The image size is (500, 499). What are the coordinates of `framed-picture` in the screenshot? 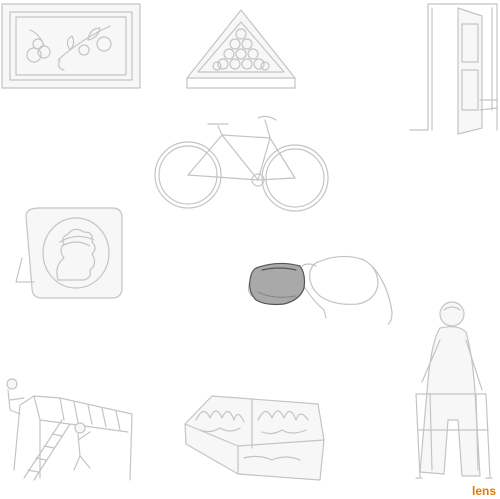 It's located at (71, 46).